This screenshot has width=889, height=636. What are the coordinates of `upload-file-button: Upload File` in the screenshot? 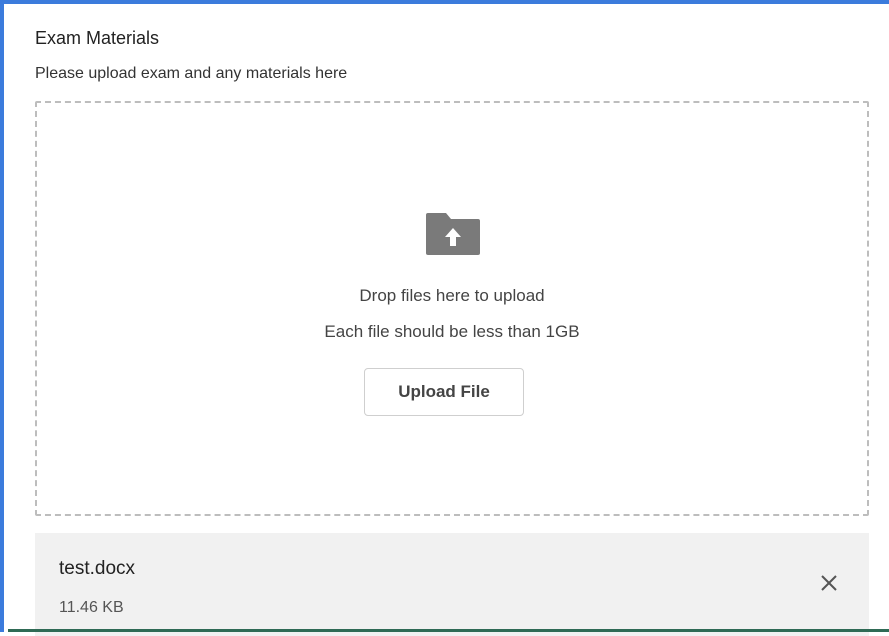 It's located at (444, 392).